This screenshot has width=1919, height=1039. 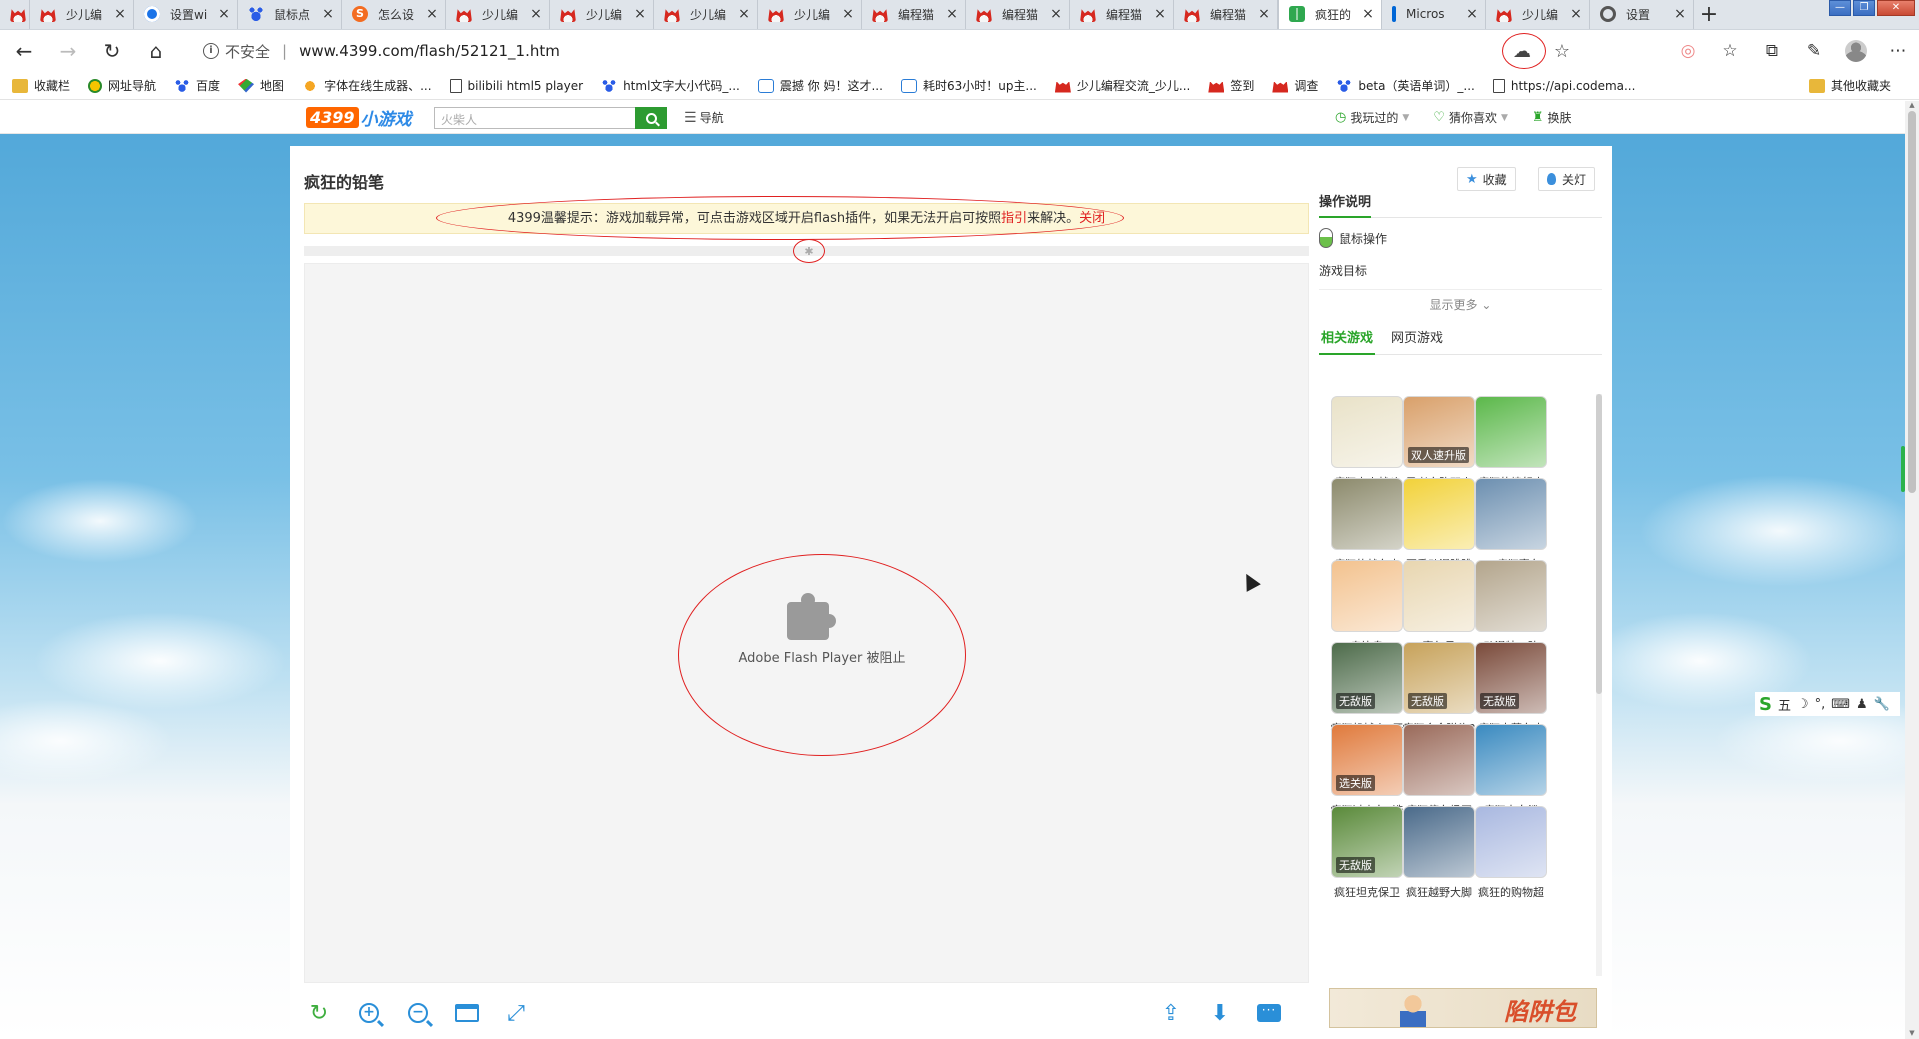 I want to click on related-game-item: 3D疯狂赛车, so click(x=1511, y=525).